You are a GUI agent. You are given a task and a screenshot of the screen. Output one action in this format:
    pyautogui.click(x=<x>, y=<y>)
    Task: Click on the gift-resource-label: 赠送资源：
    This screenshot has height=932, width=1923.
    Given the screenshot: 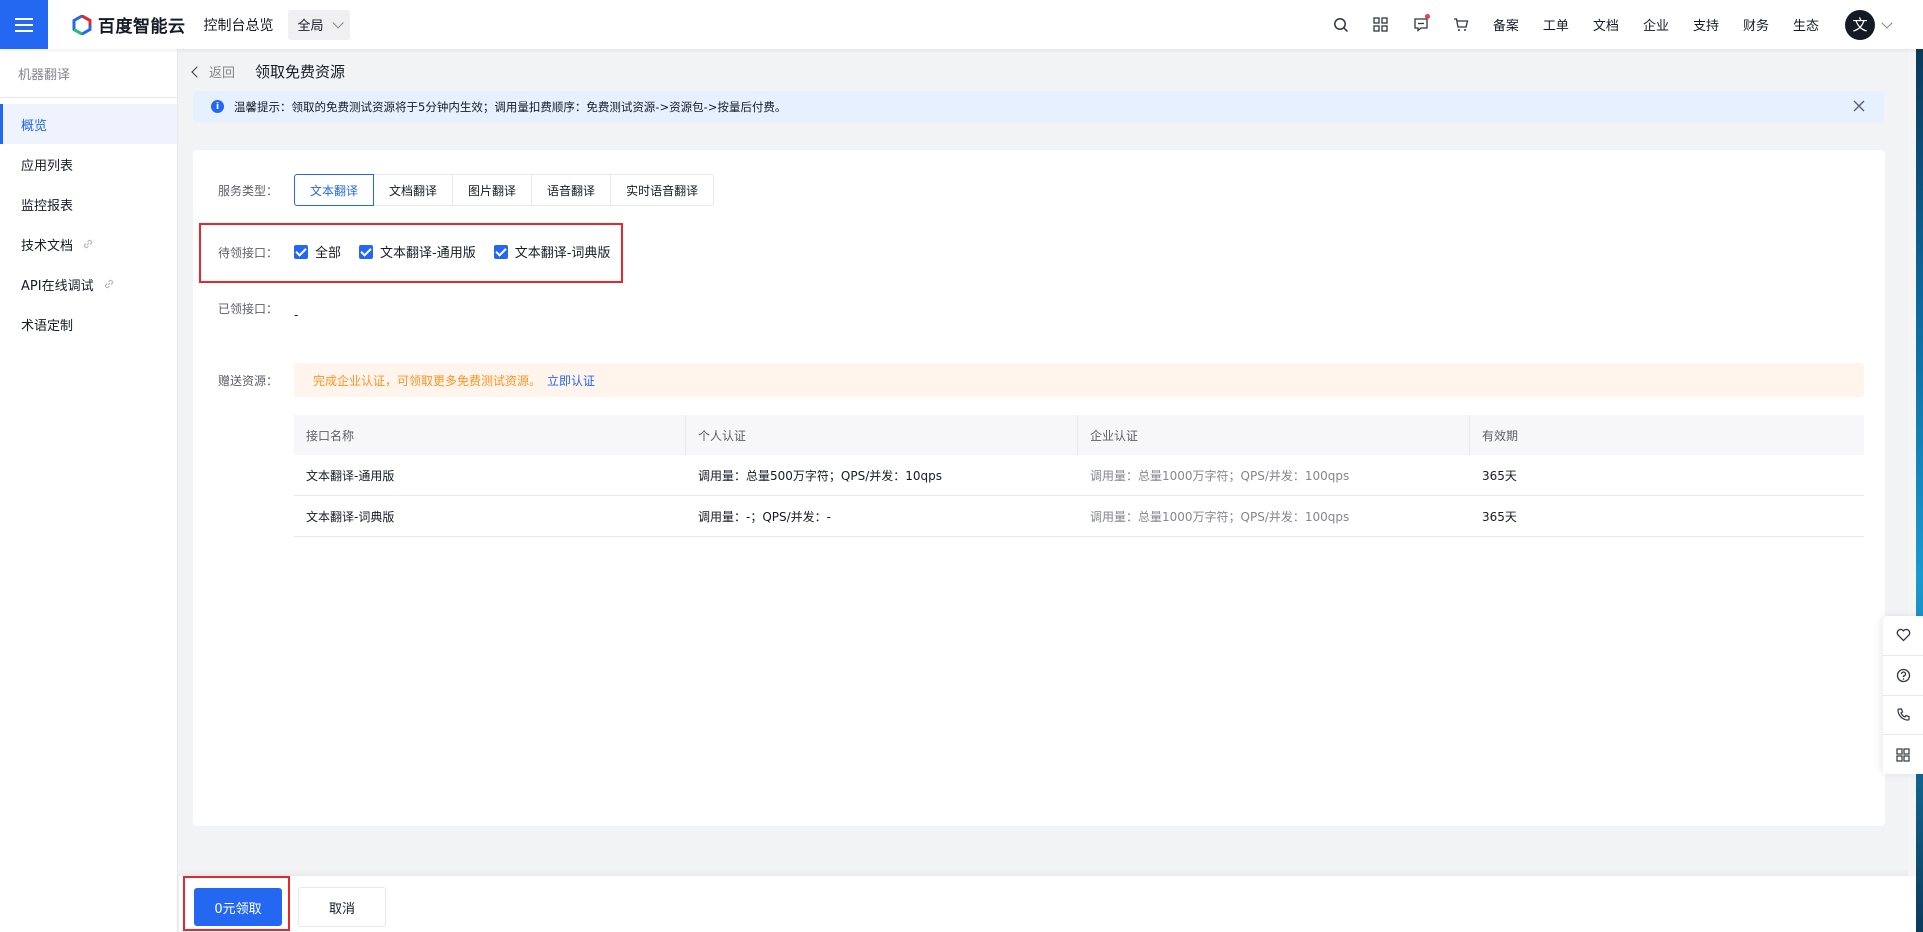 What is the action you would take?
    pyautogui.click(x=248, y=381)
    